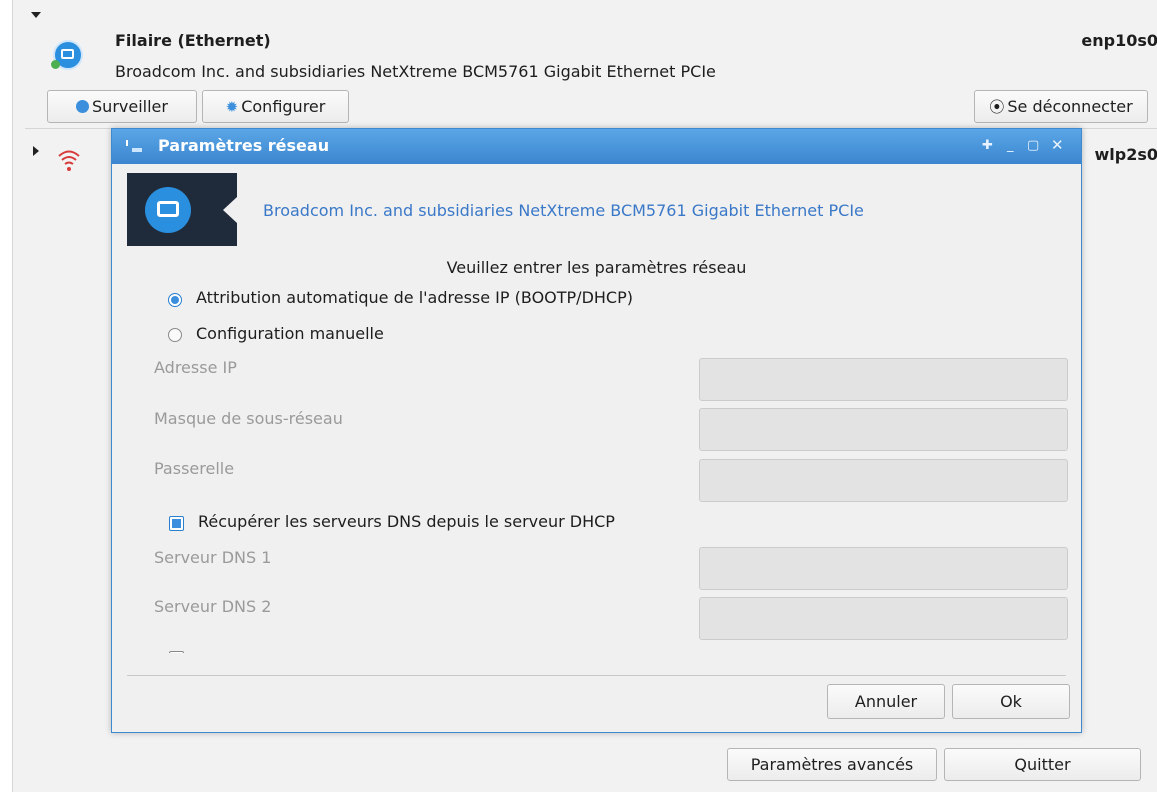 The width and height of the screenshot is (1157, 792). Describe the element at coordinates (36, 151) in the screenshot. I see `expand-arrow-icon` at that location.